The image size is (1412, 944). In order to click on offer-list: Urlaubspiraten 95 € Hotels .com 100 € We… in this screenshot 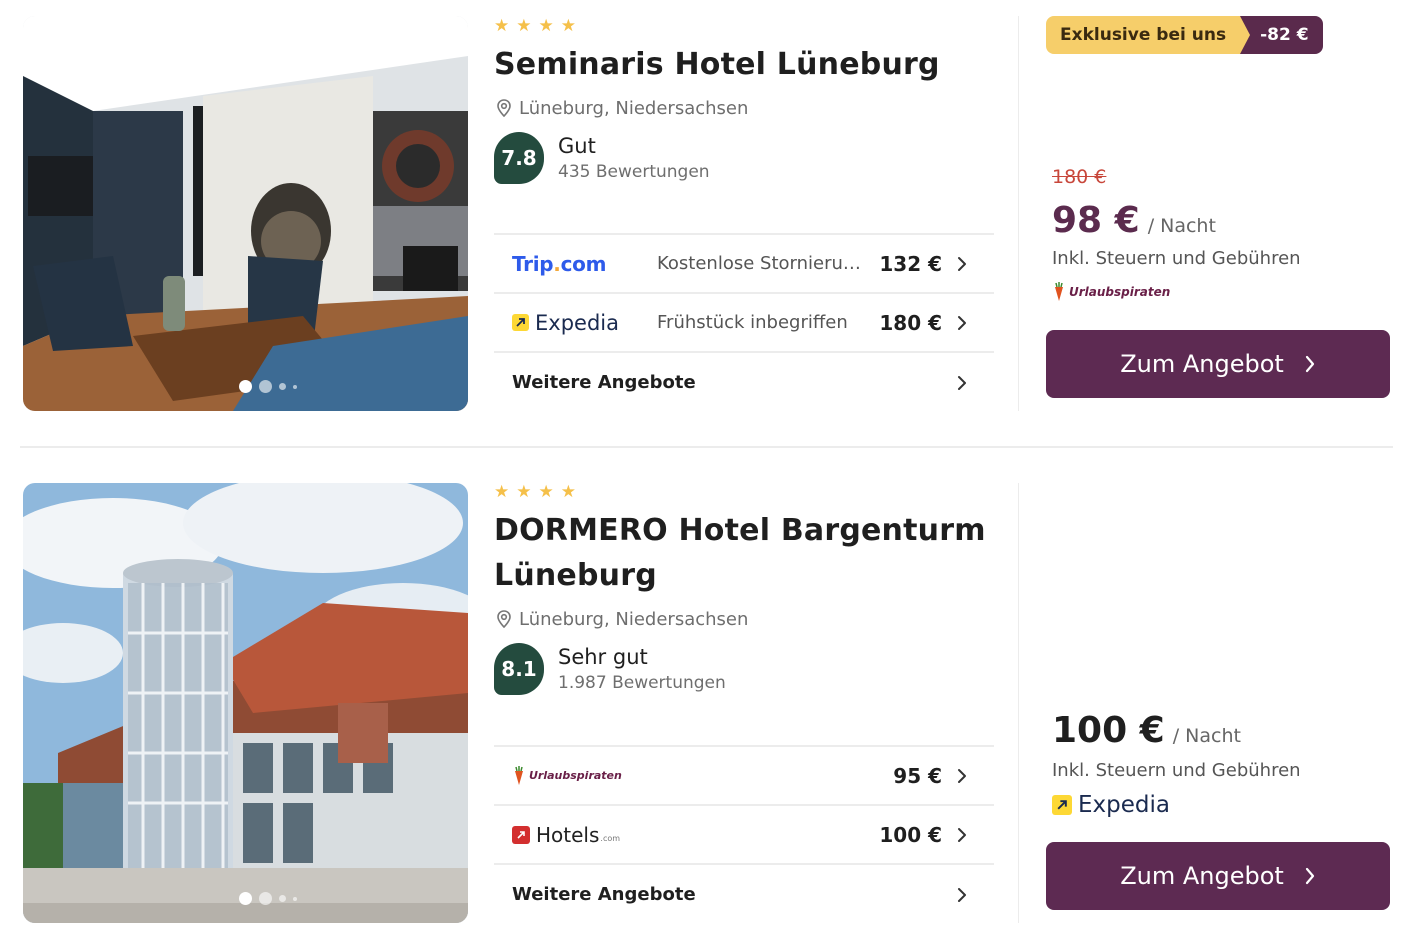, I will do `click(744, 834)`.